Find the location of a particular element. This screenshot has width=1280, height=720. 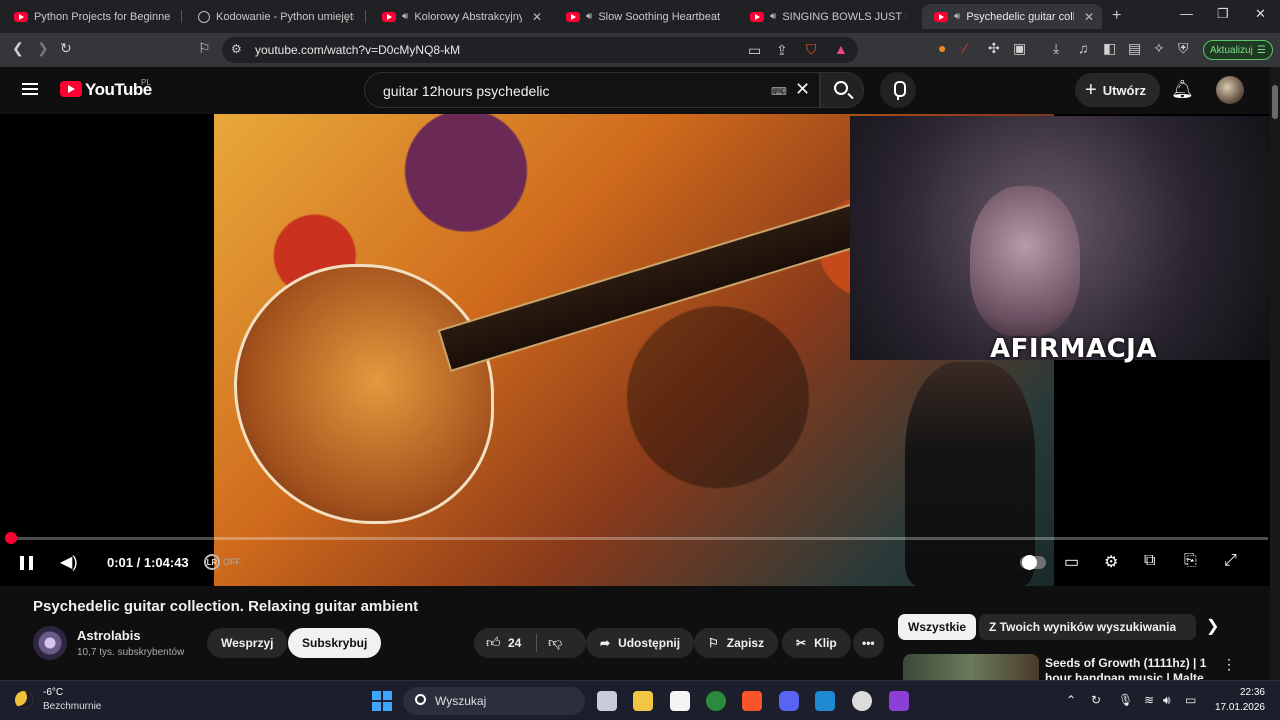

vscode-icon is located at coordinates (825, 701).